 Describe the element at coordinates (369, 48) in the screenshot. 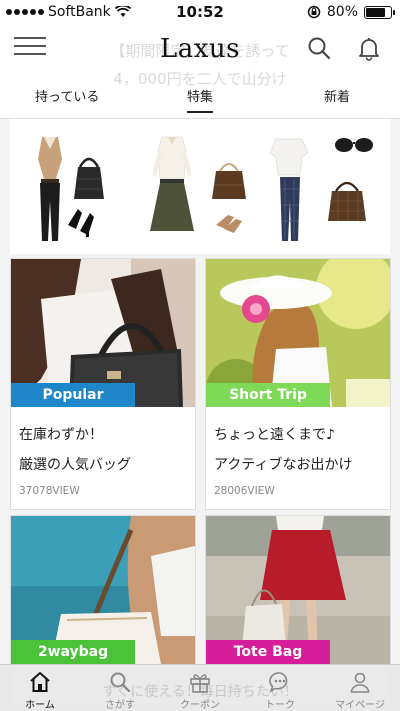

I see `notification-bell-icon` at that location.